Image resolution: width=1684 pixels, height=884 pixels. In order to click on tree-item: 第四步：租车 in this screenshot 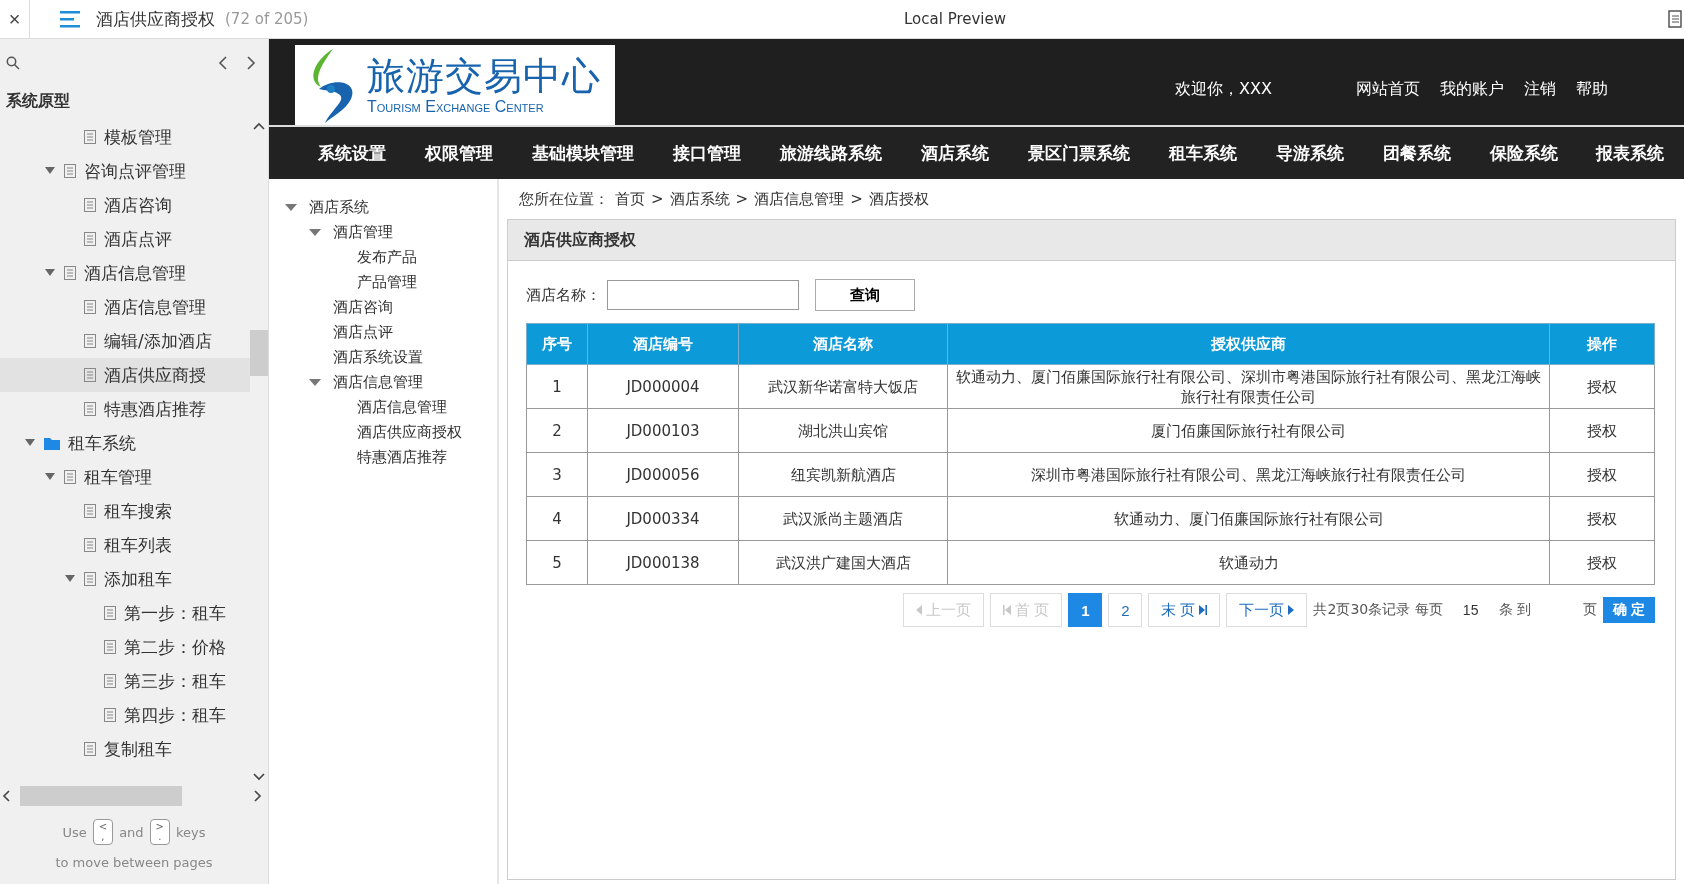, I will do `click(125, 715)`.